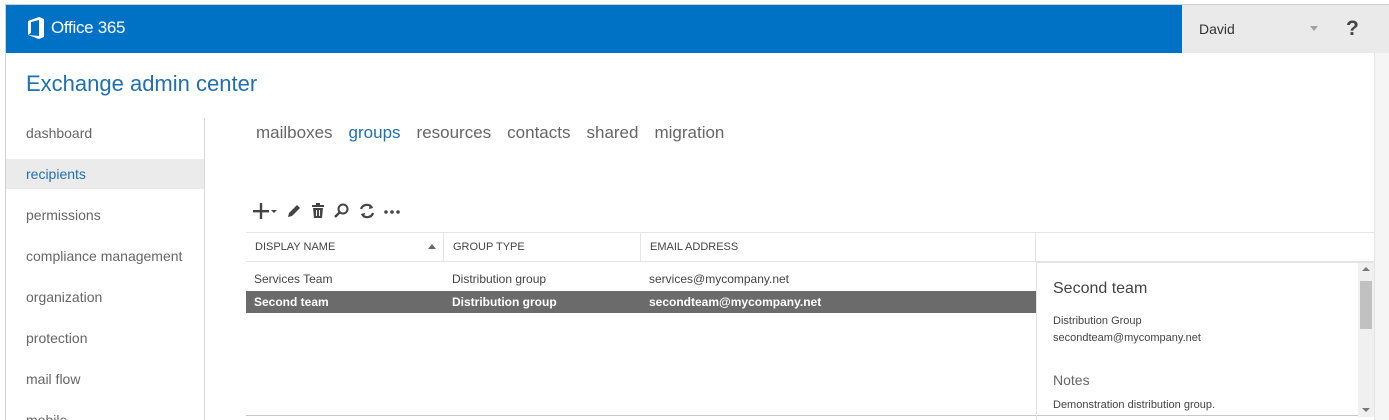 The height and width of the screenshot is (420, 1389). What do you see at coordinates (542, 247) in the screenshot?
I see `column-header-group-type: GROUP TYPE` at bounding box center [542, 247].